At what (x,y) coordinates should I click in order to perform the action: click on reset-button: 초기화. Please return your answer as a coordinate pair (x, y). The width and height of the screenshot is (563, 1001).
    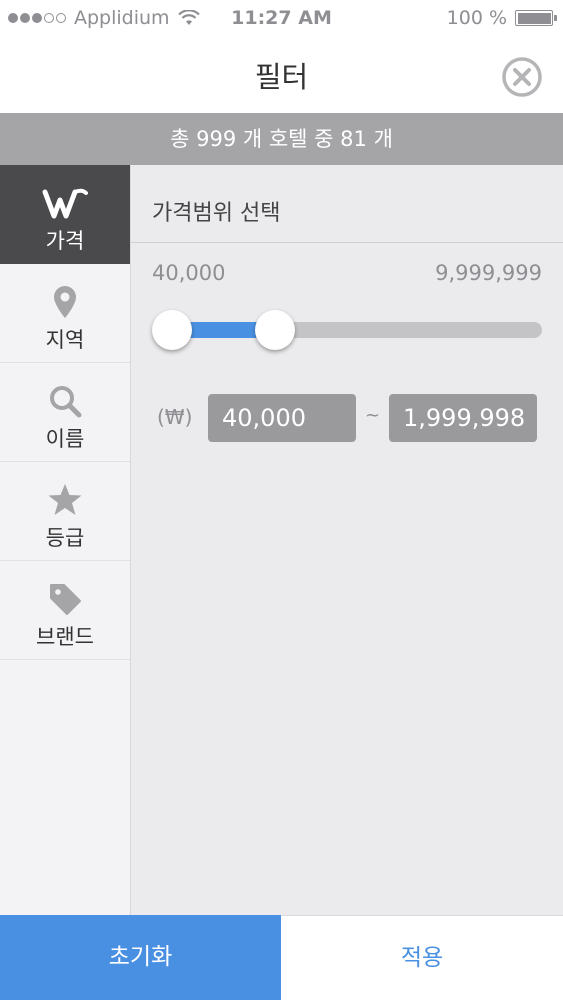
    Looking at the image, I should click on (140, 957).